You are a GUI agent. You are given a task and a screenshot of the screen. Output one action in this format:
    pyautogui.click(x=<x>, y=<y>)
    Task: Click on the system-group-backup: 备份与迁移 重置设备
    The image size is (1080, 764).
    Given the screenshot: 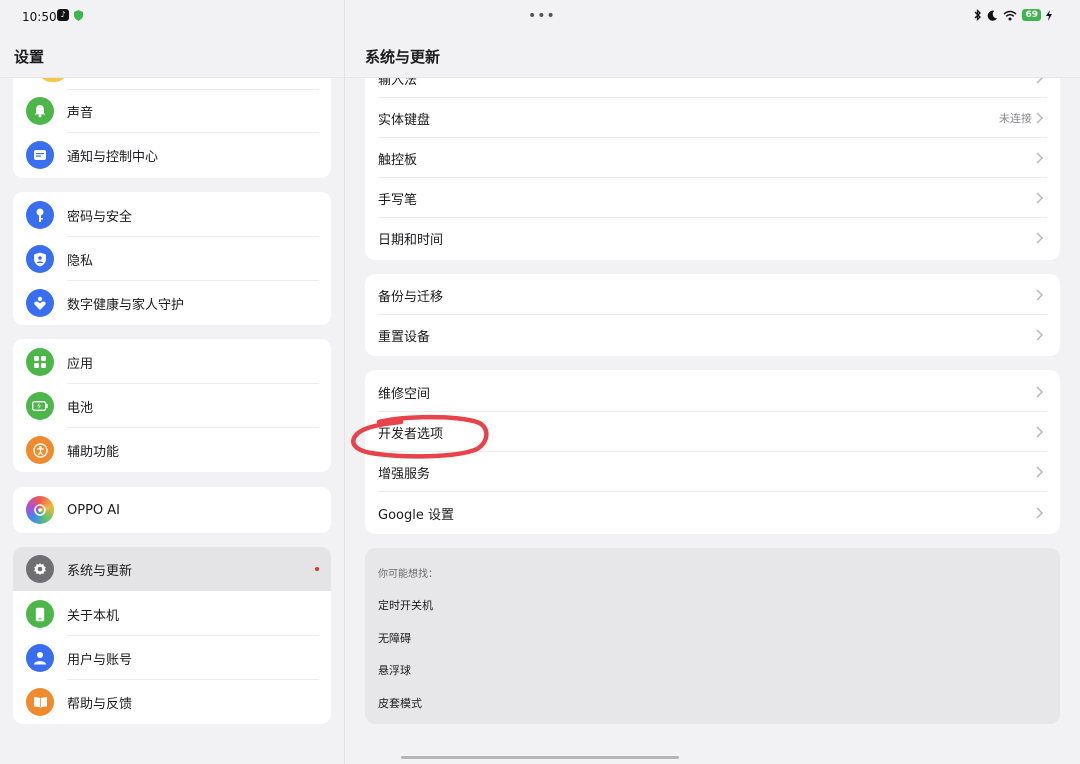 What is the action you would take?
    pyautogui.click(x=712, y=315)
    